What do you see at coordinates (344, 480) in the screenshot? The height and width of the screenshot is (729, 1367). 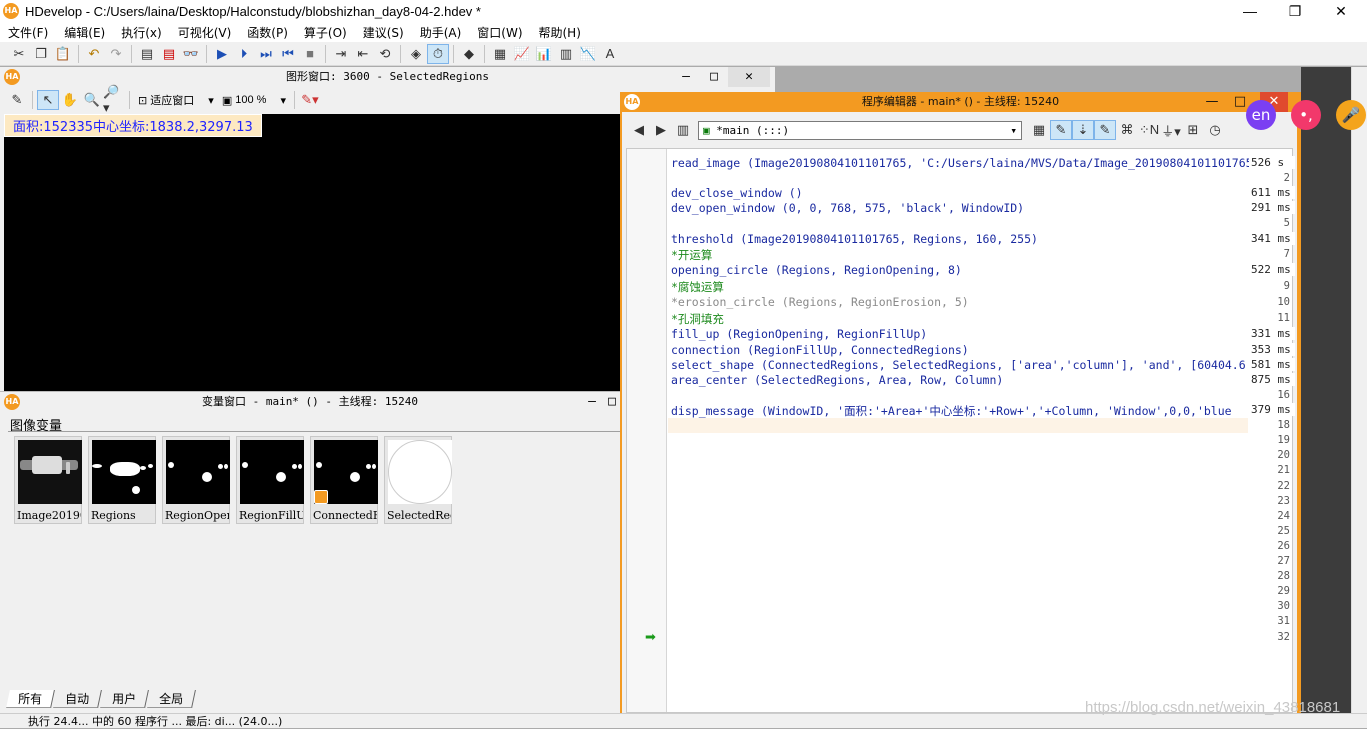 I see `variable-thumbnail: ConnectedRe` at bounding box center [344, 480].